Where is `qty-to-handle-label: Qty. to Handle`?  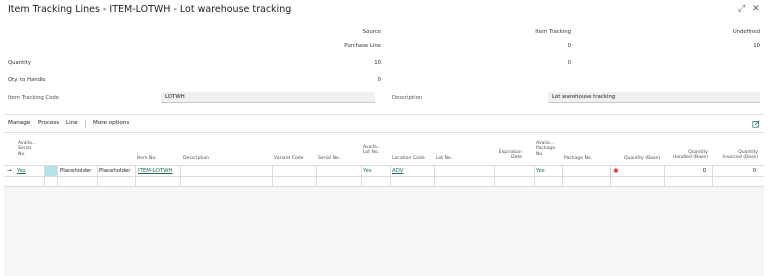 qty-to-handle-label: Qty. to Handle is located at coordinates (27, 80).